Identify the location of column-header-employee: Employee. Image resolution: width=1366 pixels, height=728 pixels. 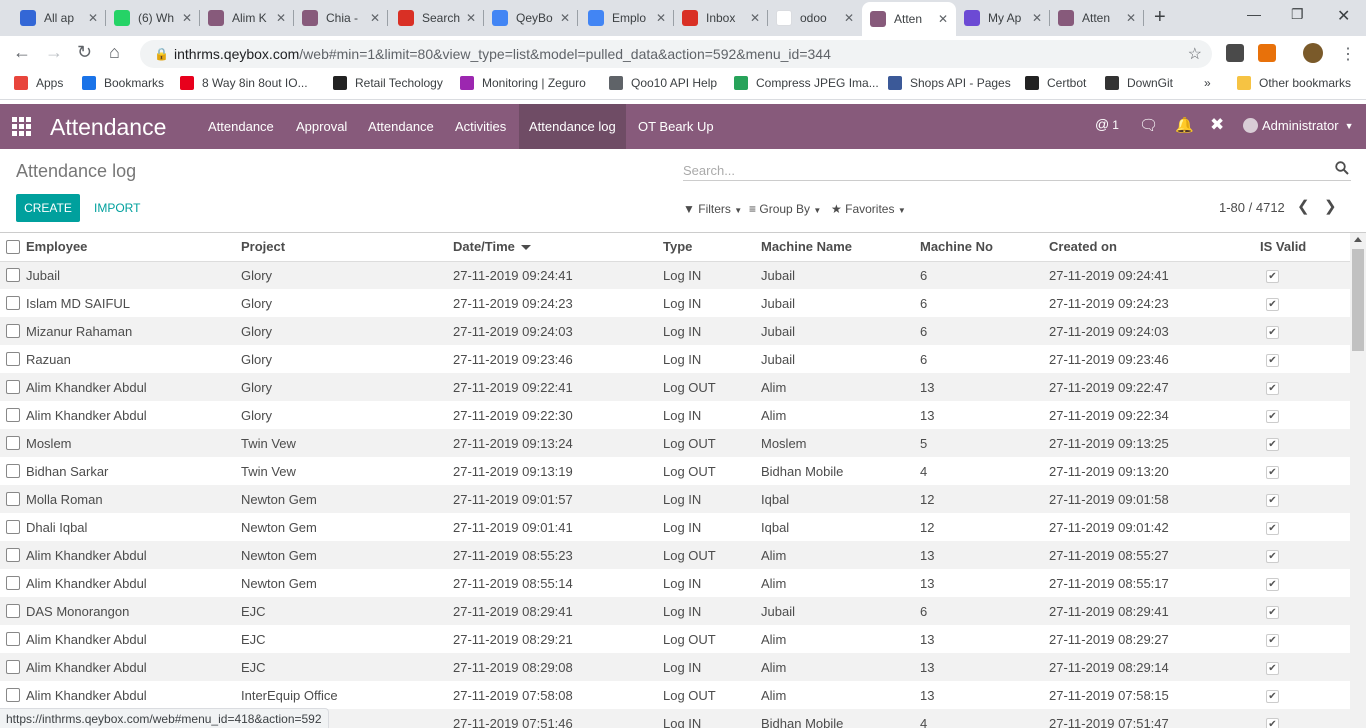
(133, 247).